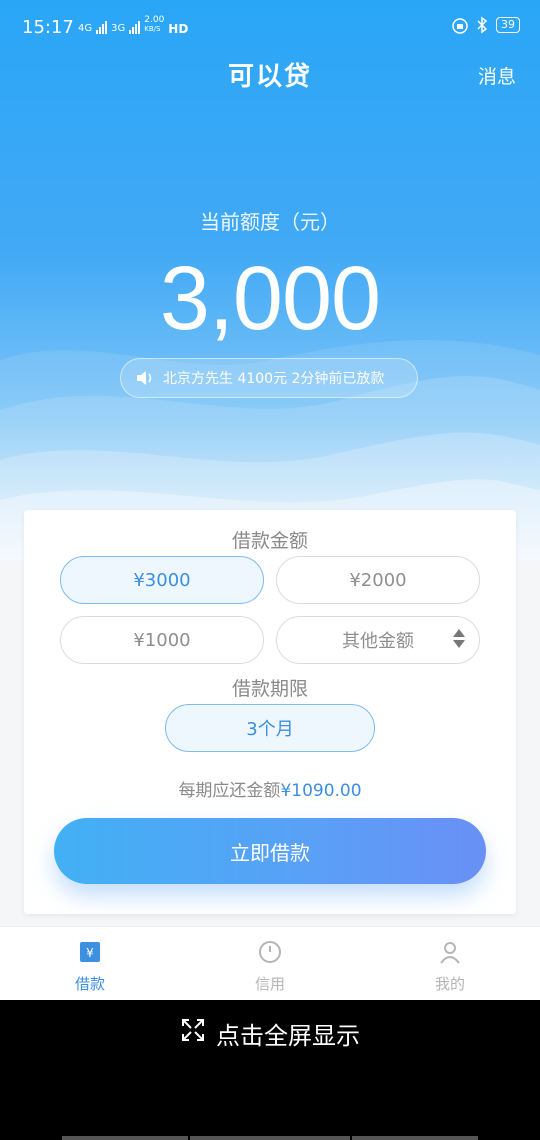  I want to click on tab-label: 我的, so click(449, 984).